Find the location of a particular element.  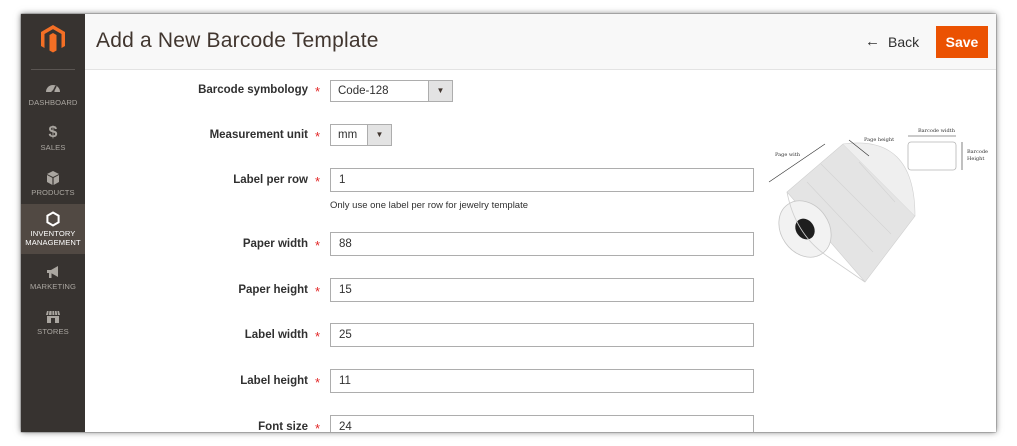

field-label: Label per row is located at coordinates (270, 180).